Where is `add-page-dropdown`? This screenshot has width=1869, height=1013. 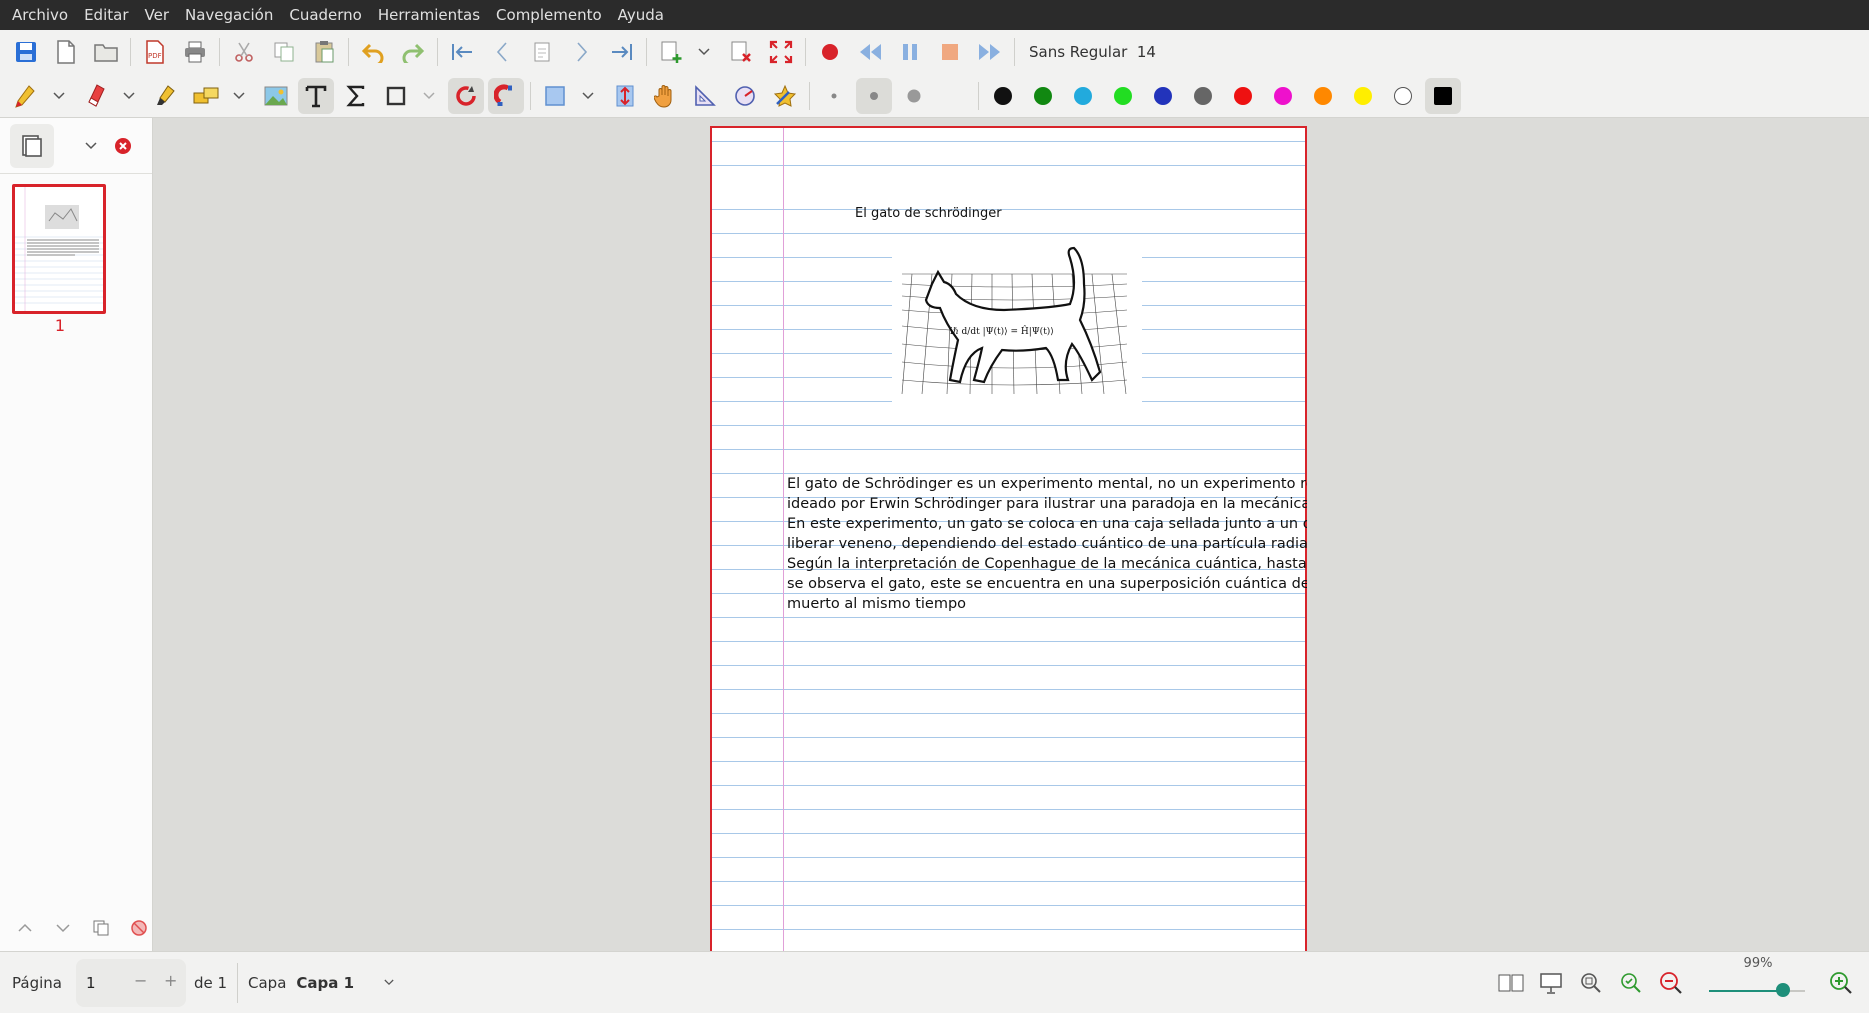 add-page-dropdown is located at coordinates (704, 52).